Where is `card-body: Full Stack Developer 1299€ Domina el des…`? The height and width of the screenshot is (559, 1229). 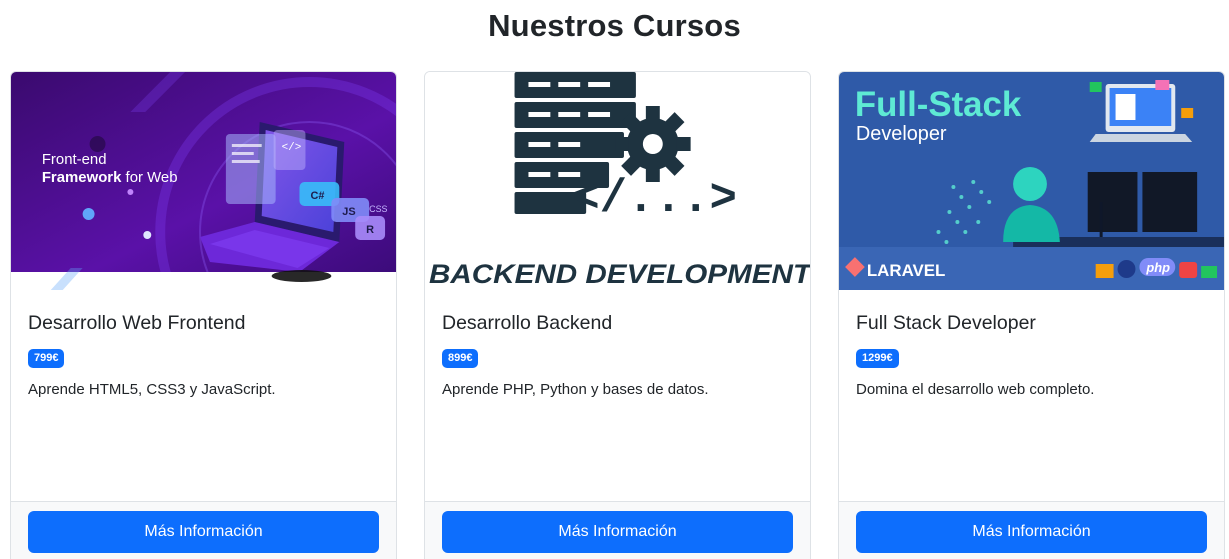
card-body: Full Stack Developer 1299€ Domina el des… is located at coordinates (1031, 344).